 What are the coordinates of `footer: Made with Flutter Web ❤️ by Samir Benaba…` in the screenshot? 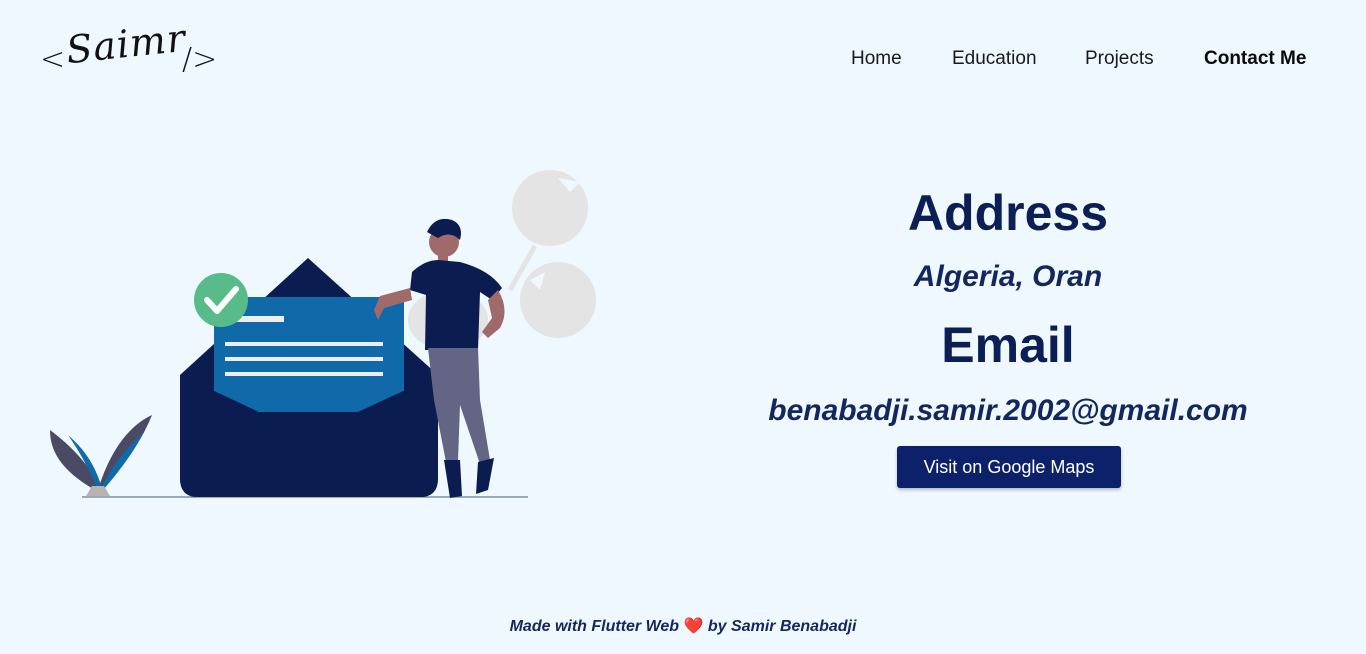 It's located at (683, 626).